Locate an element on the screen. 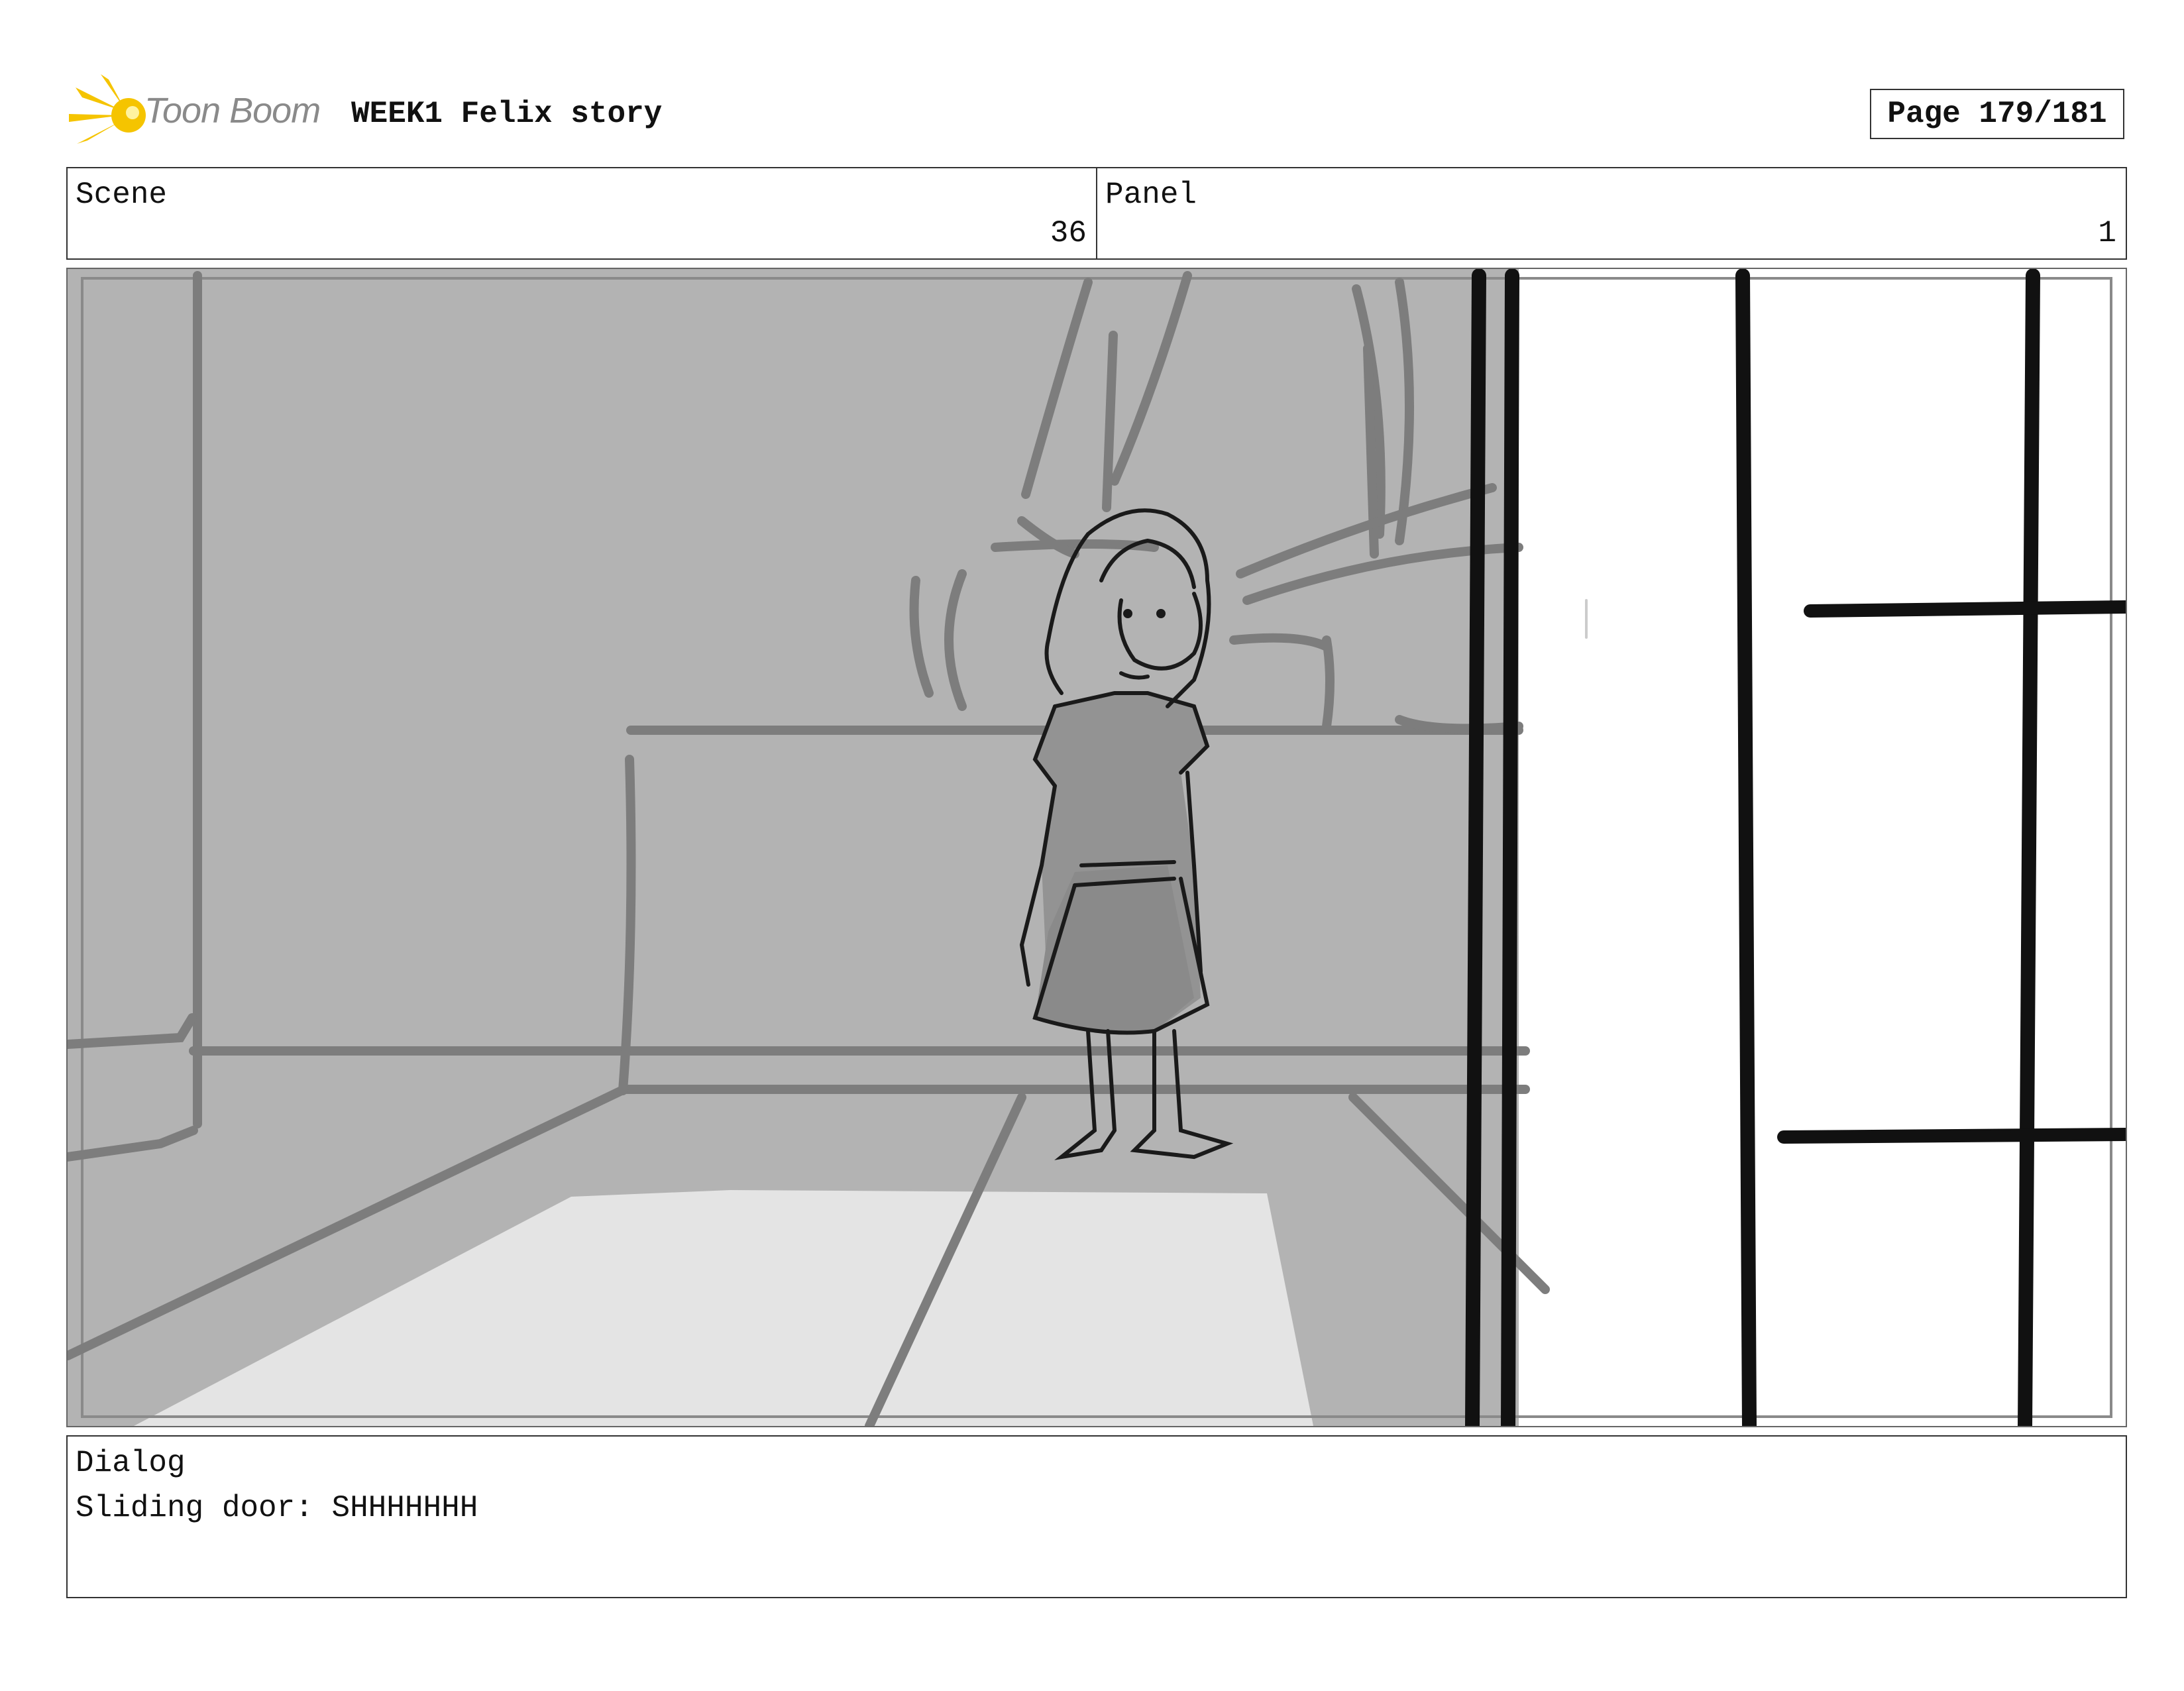 The width and height of the screenshot is (2184, 1691). dialog-box: Dialog Sliding door: SHHHHHHH is located at coordinates (1096, 1517).